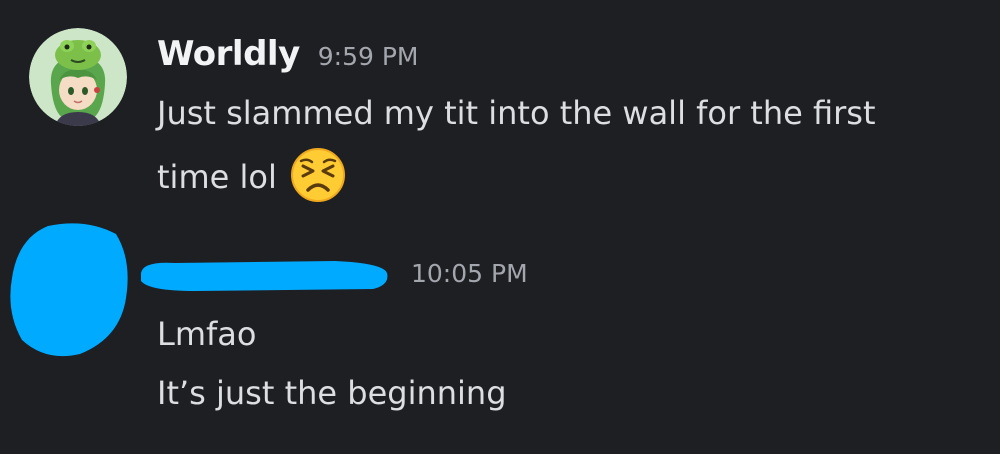 This screenshot has height=454, width=1000. What do you see at coordinates (318, 175) in the screenshot?
I see `persevering-face-emoji-icon` at bounding box center [318, 175].